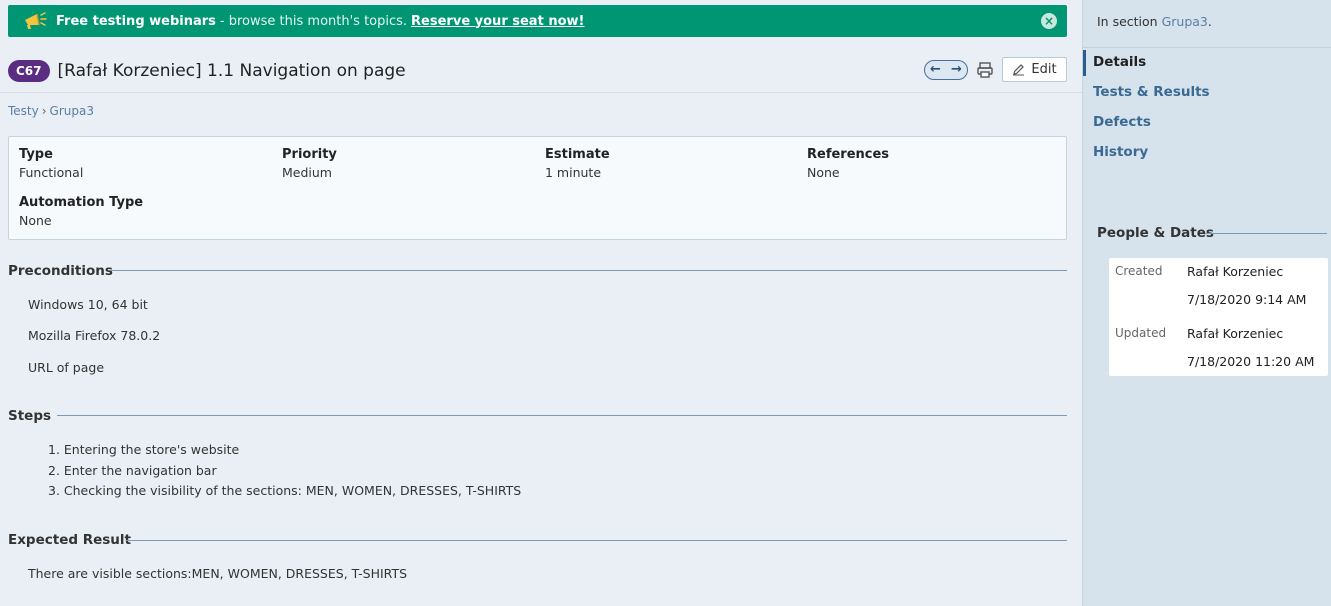 This screenshot has width=1331, height=606. Describe the element at coordinates (36, 20) in the screenshot. I see `megaphone-icon` at that location.